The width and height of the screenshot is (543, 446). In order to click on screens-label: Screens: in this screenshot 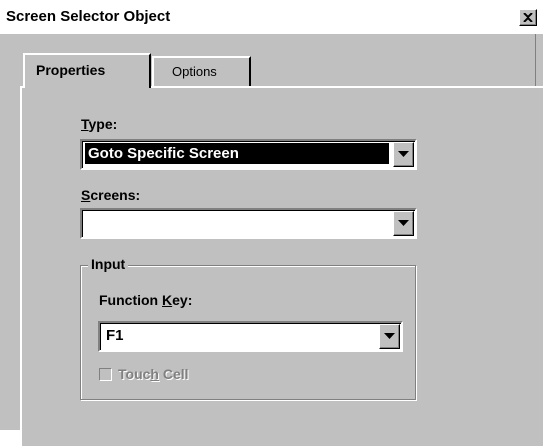, I will do `click(111, 195)`.